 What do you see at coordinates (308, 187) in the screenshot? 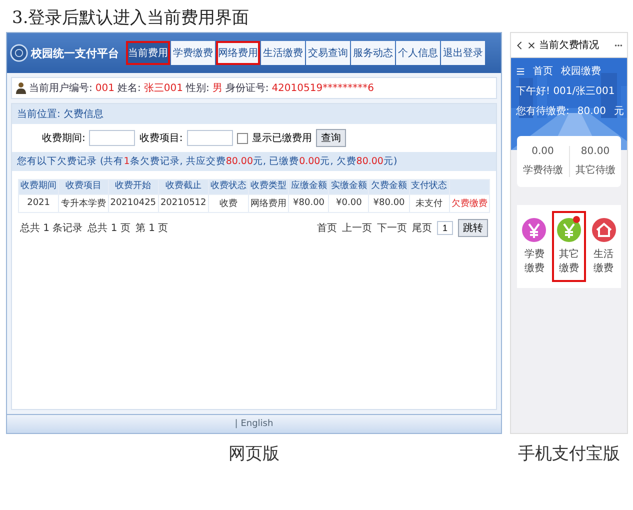
I see `column-header: 应缴金额` at bounding box center [308, 187].